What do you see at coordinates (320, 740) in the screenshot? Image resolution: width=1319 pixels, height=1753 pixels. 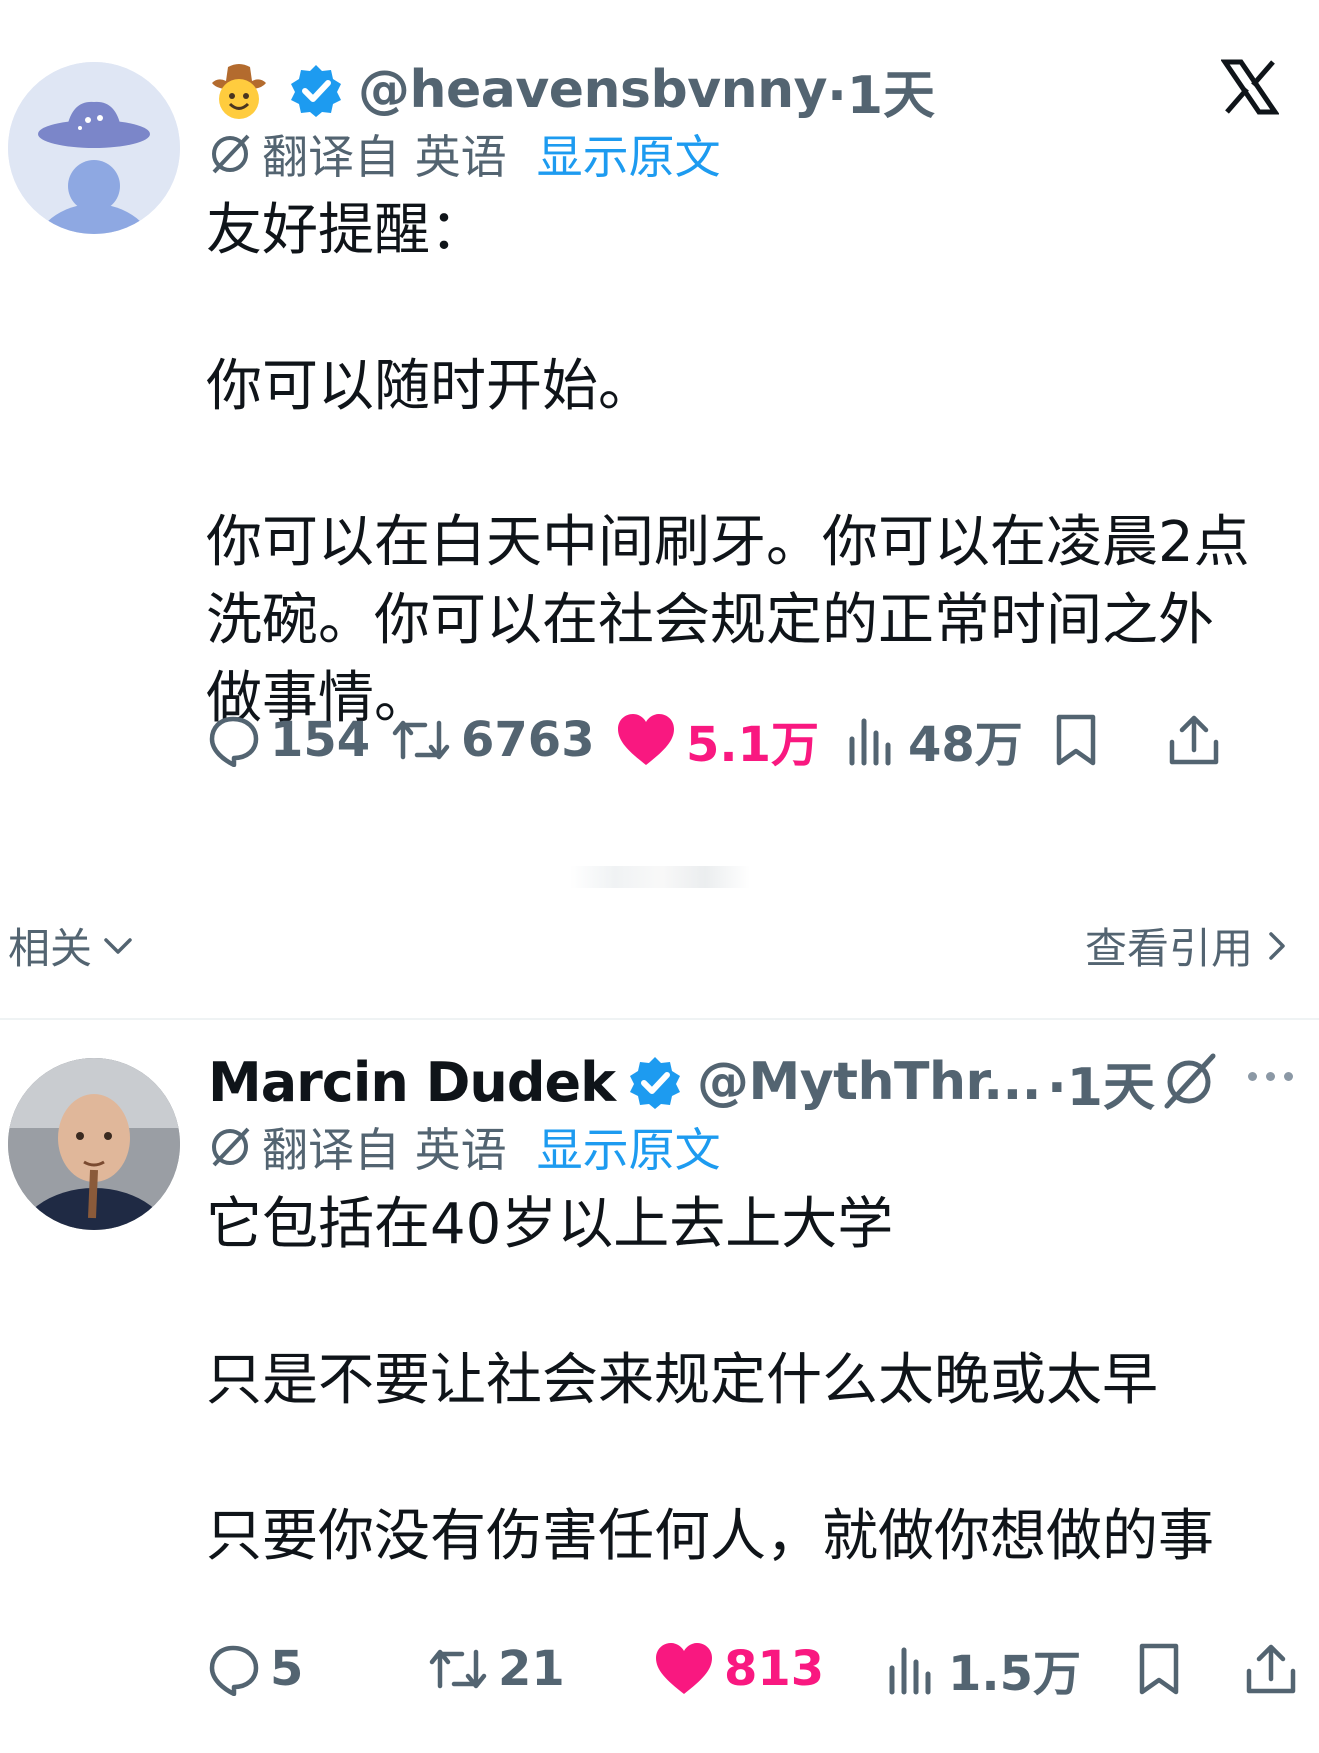 I see `reply-count: 154` at bounding box center [320, 740].